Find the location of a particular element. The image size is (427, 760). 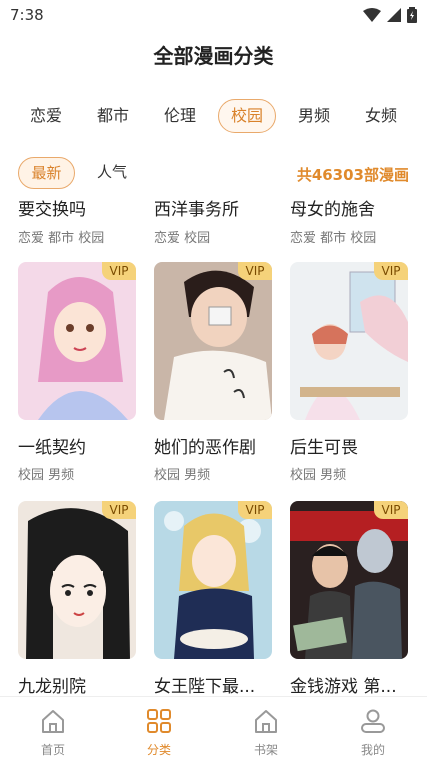

nav-category: 分类 is located at coordinates (159, 728).